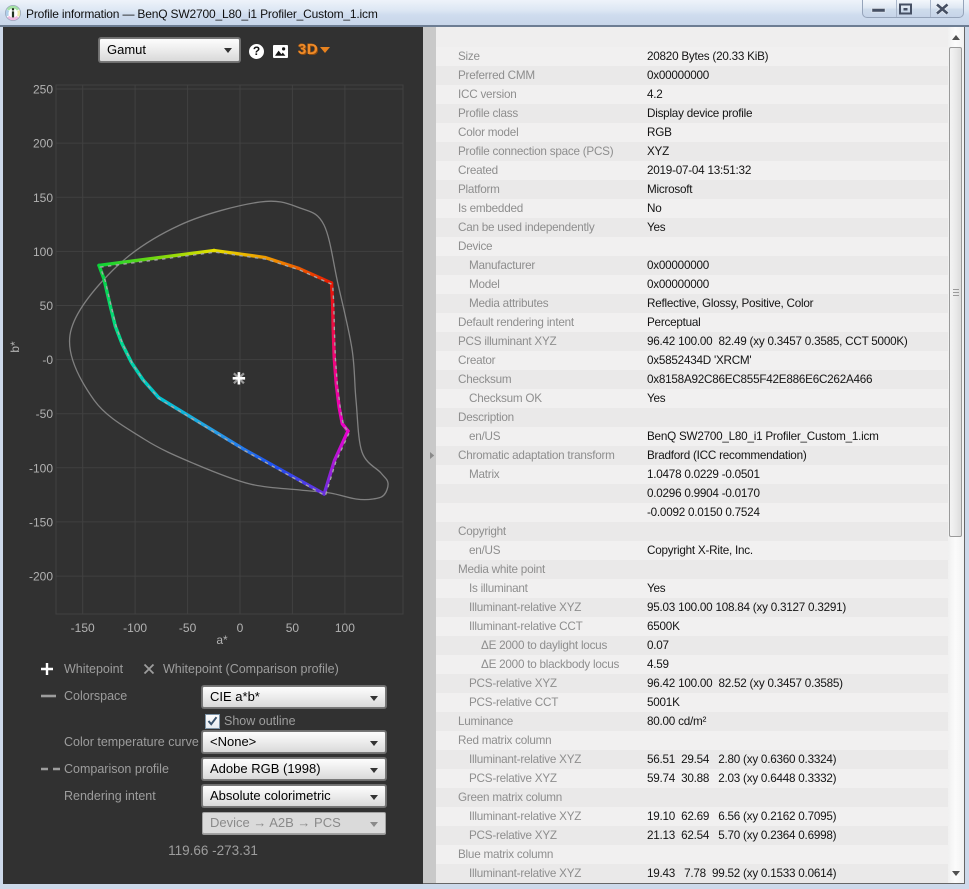 The image size is (969, 889). I want to click on svg-text: -0, so click(47, 360).